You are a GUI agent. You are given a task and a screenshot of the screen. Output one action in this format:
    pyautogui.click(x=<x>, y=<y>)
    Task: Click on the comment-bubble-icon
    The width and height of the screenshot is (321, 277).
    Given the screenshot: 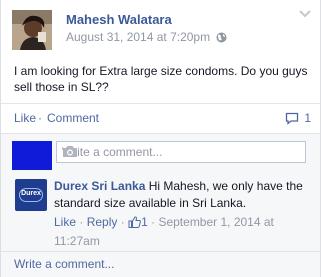 What is the action you would take?
    pyautogui.click(x=294, y=118)
    